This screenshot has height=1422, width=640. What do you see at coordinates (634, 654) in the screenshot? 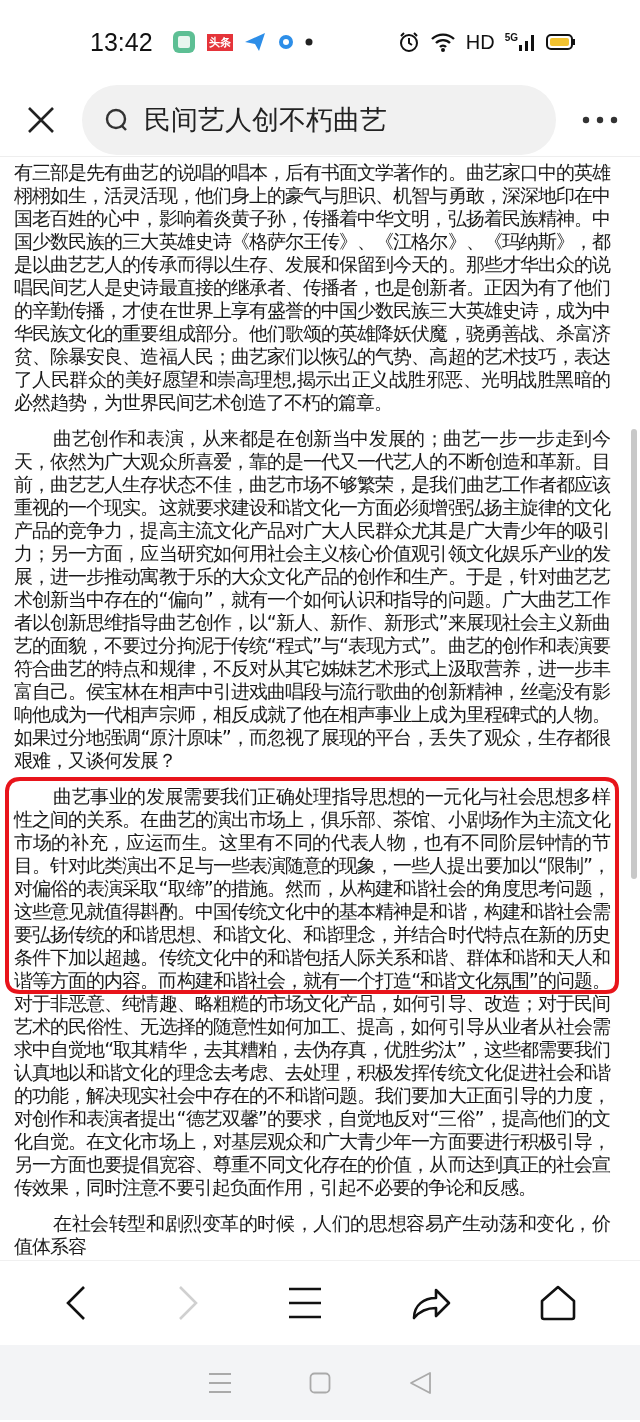
I see `scrollbar` at bounding box center [634, 654].